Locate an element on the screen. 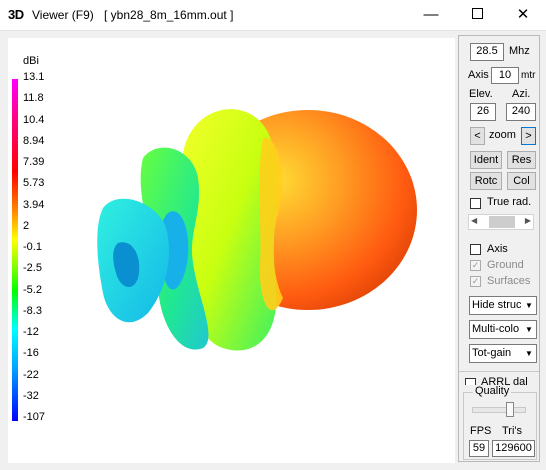 This screenshot has width=546, height=470. zoom-label: zoom is located at coordinates (502, 135).